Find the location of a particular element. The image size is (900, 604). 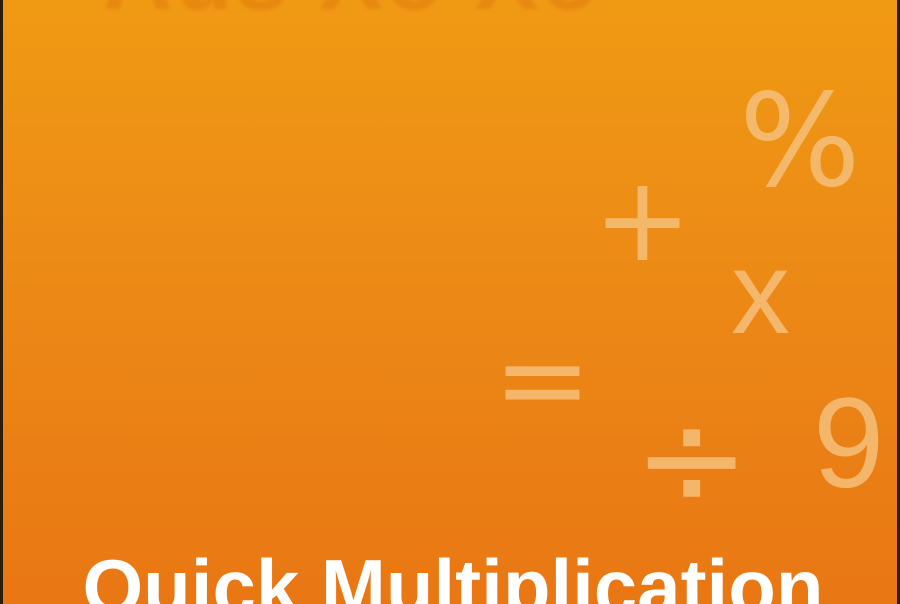

top-cutoff-text: Aus Xo Xo is located at coordinates (352, 16).